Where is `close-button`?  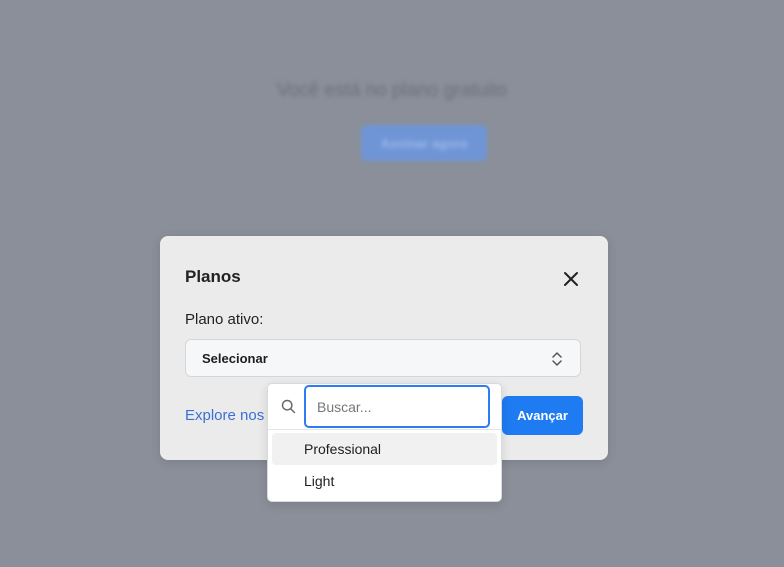
close-button is located at coordinates (571, 279).